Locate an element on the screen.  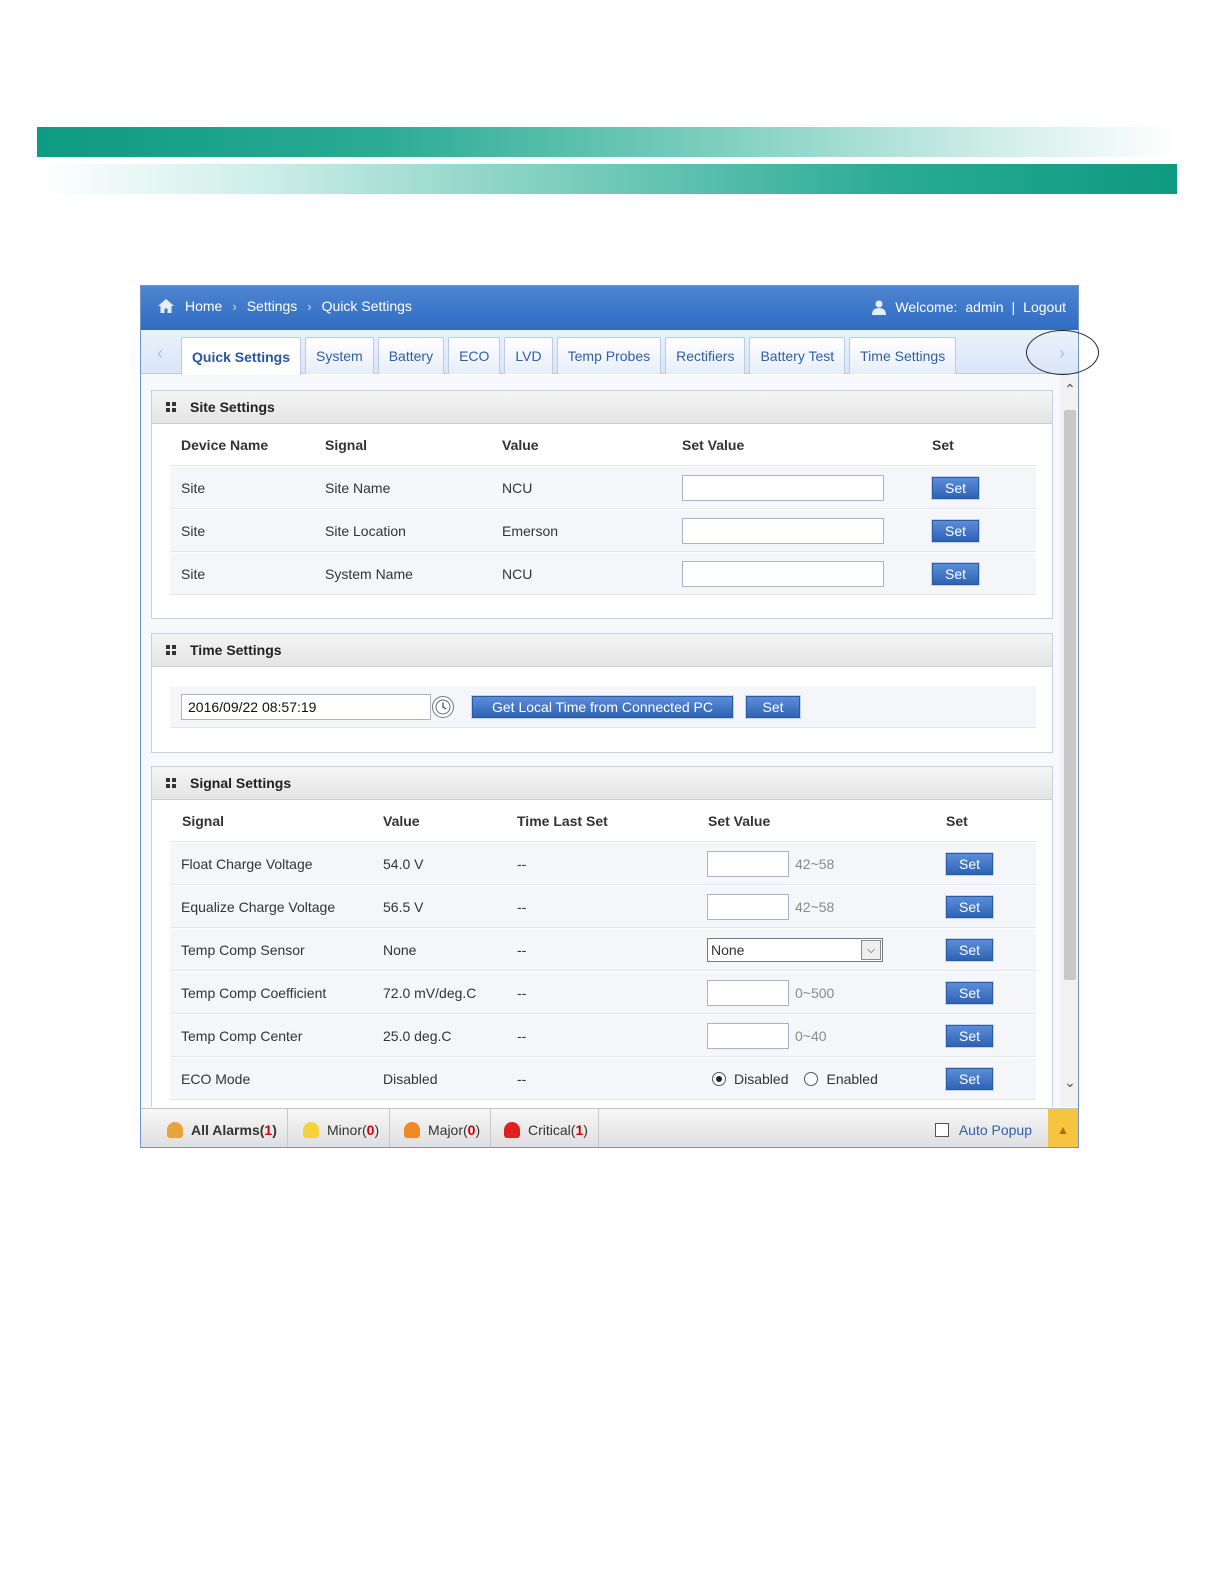
vertical-scrollbar: ⌃ ⌄ is located at coordinates (1069, 741).